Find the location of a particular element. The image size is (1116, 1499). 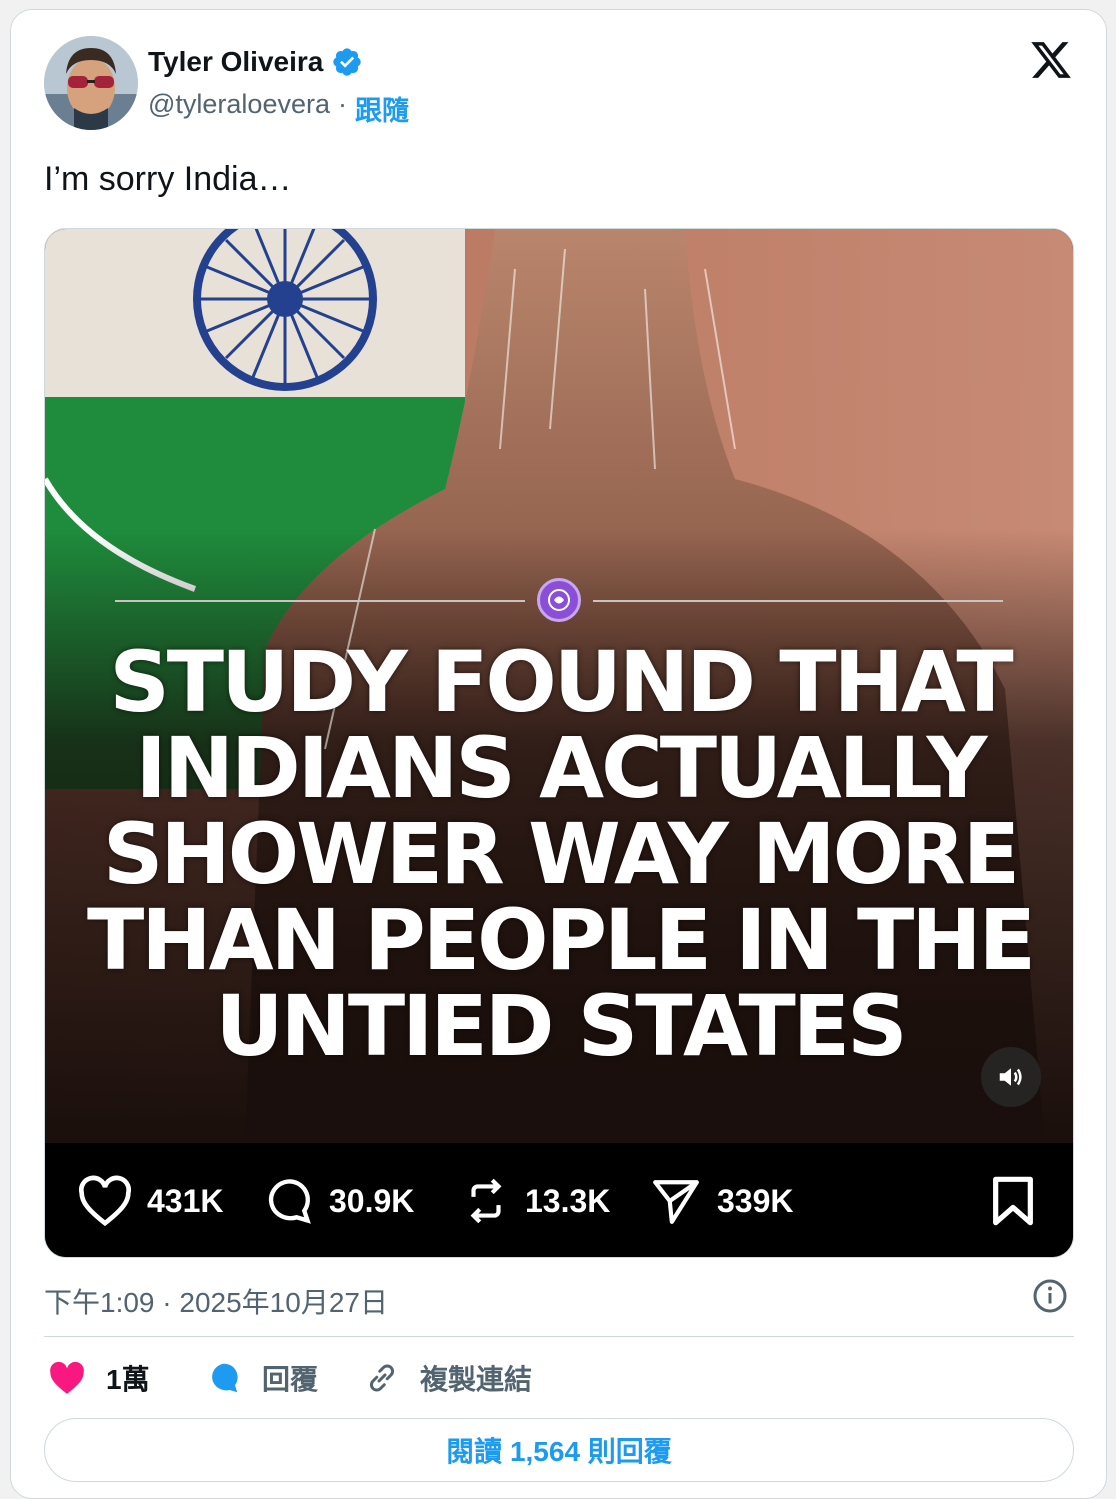

media-comment-stat: 30.9K is located at coordinates (337, 1201).